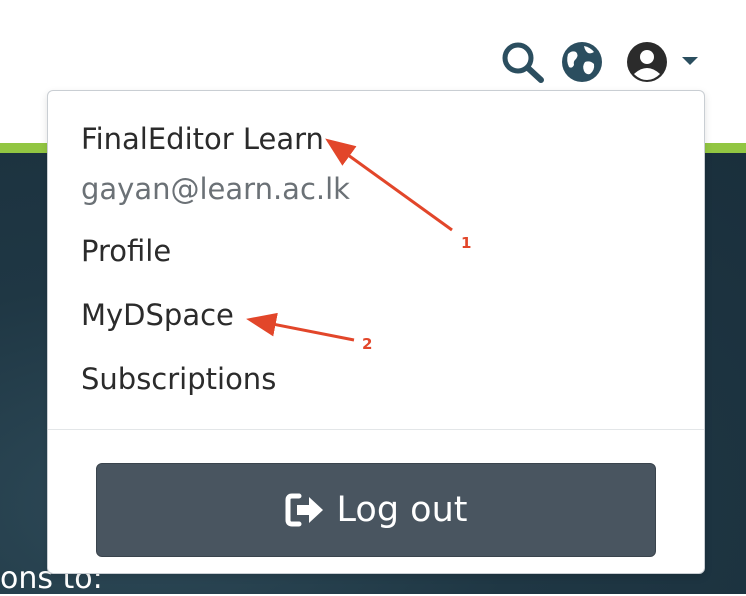 This screenshot has height=596, width=746. Describe the element at coordinates (178, 379) in the screenshot. I see `menu-item-subscriptions: Subscriptions` at that location.